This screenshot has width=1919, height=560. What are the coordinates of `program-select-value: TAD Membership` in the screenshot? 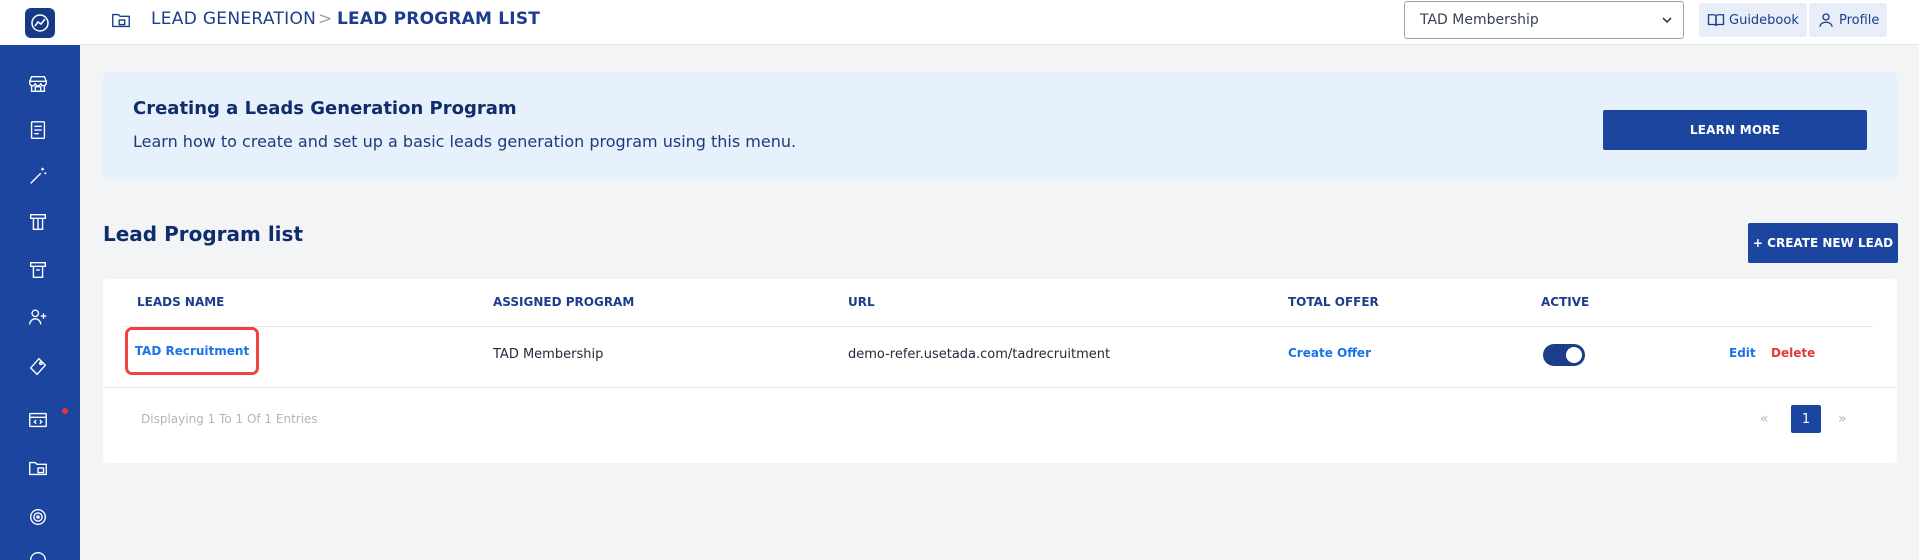 It's located at (1479, 20).